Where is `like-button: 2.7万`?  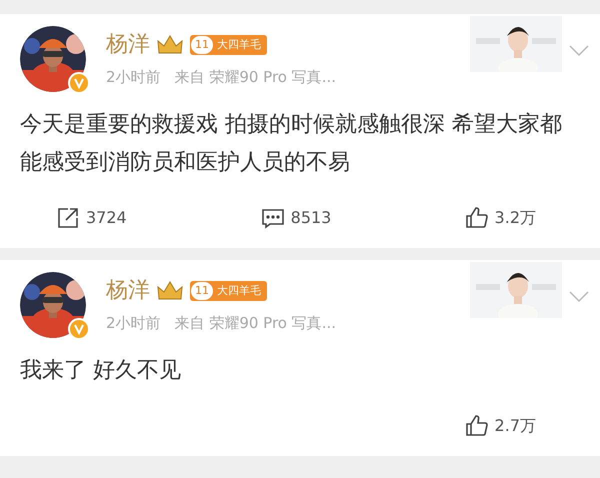
like-button: 2.7万 is located at coordinates (500, 426).